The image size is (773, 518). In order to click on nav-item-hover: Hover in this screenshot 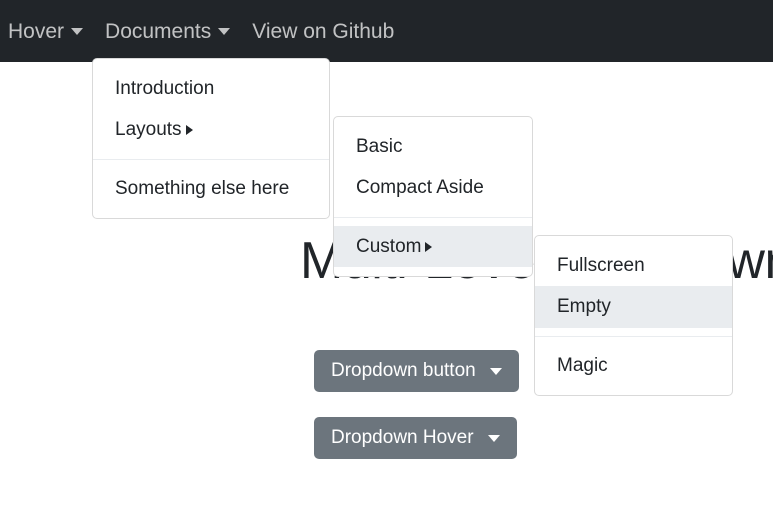, I will do `click(46, 31)`.